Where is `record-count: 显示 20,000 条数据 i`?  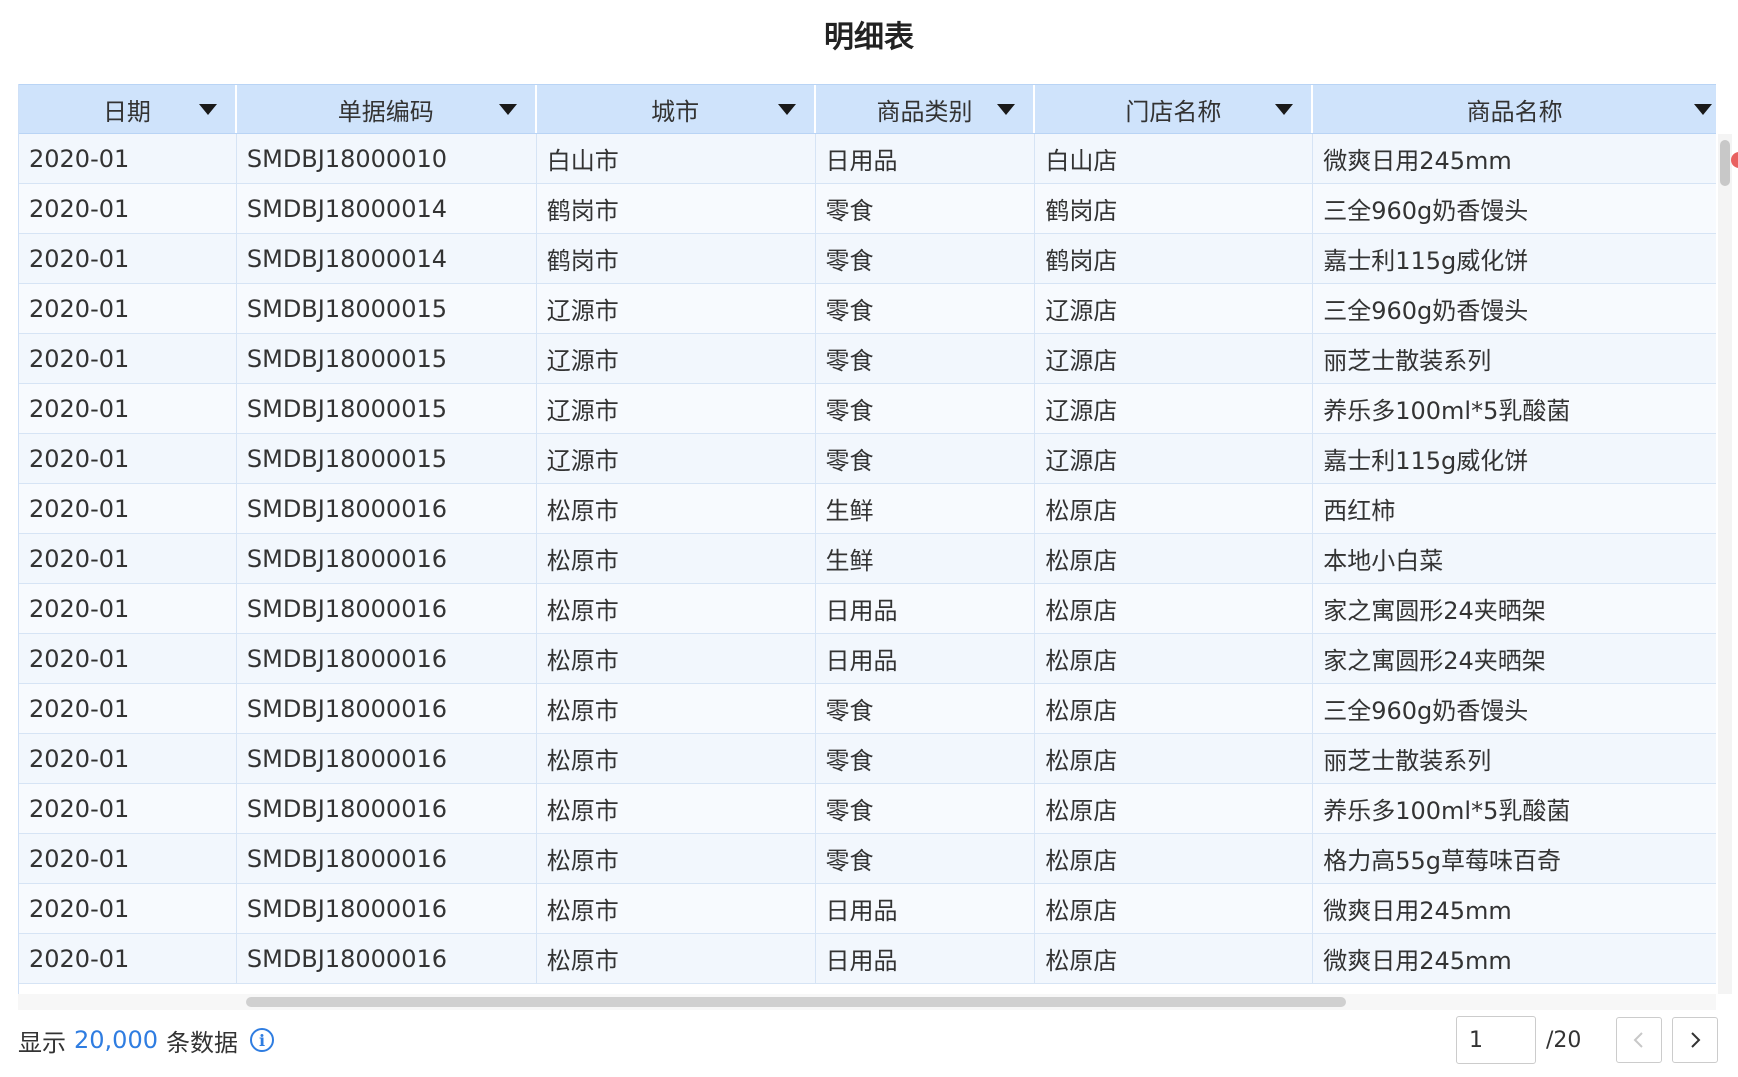 record-count: 显示 20,000 条数据 i is located at coordinates (146, 1040).